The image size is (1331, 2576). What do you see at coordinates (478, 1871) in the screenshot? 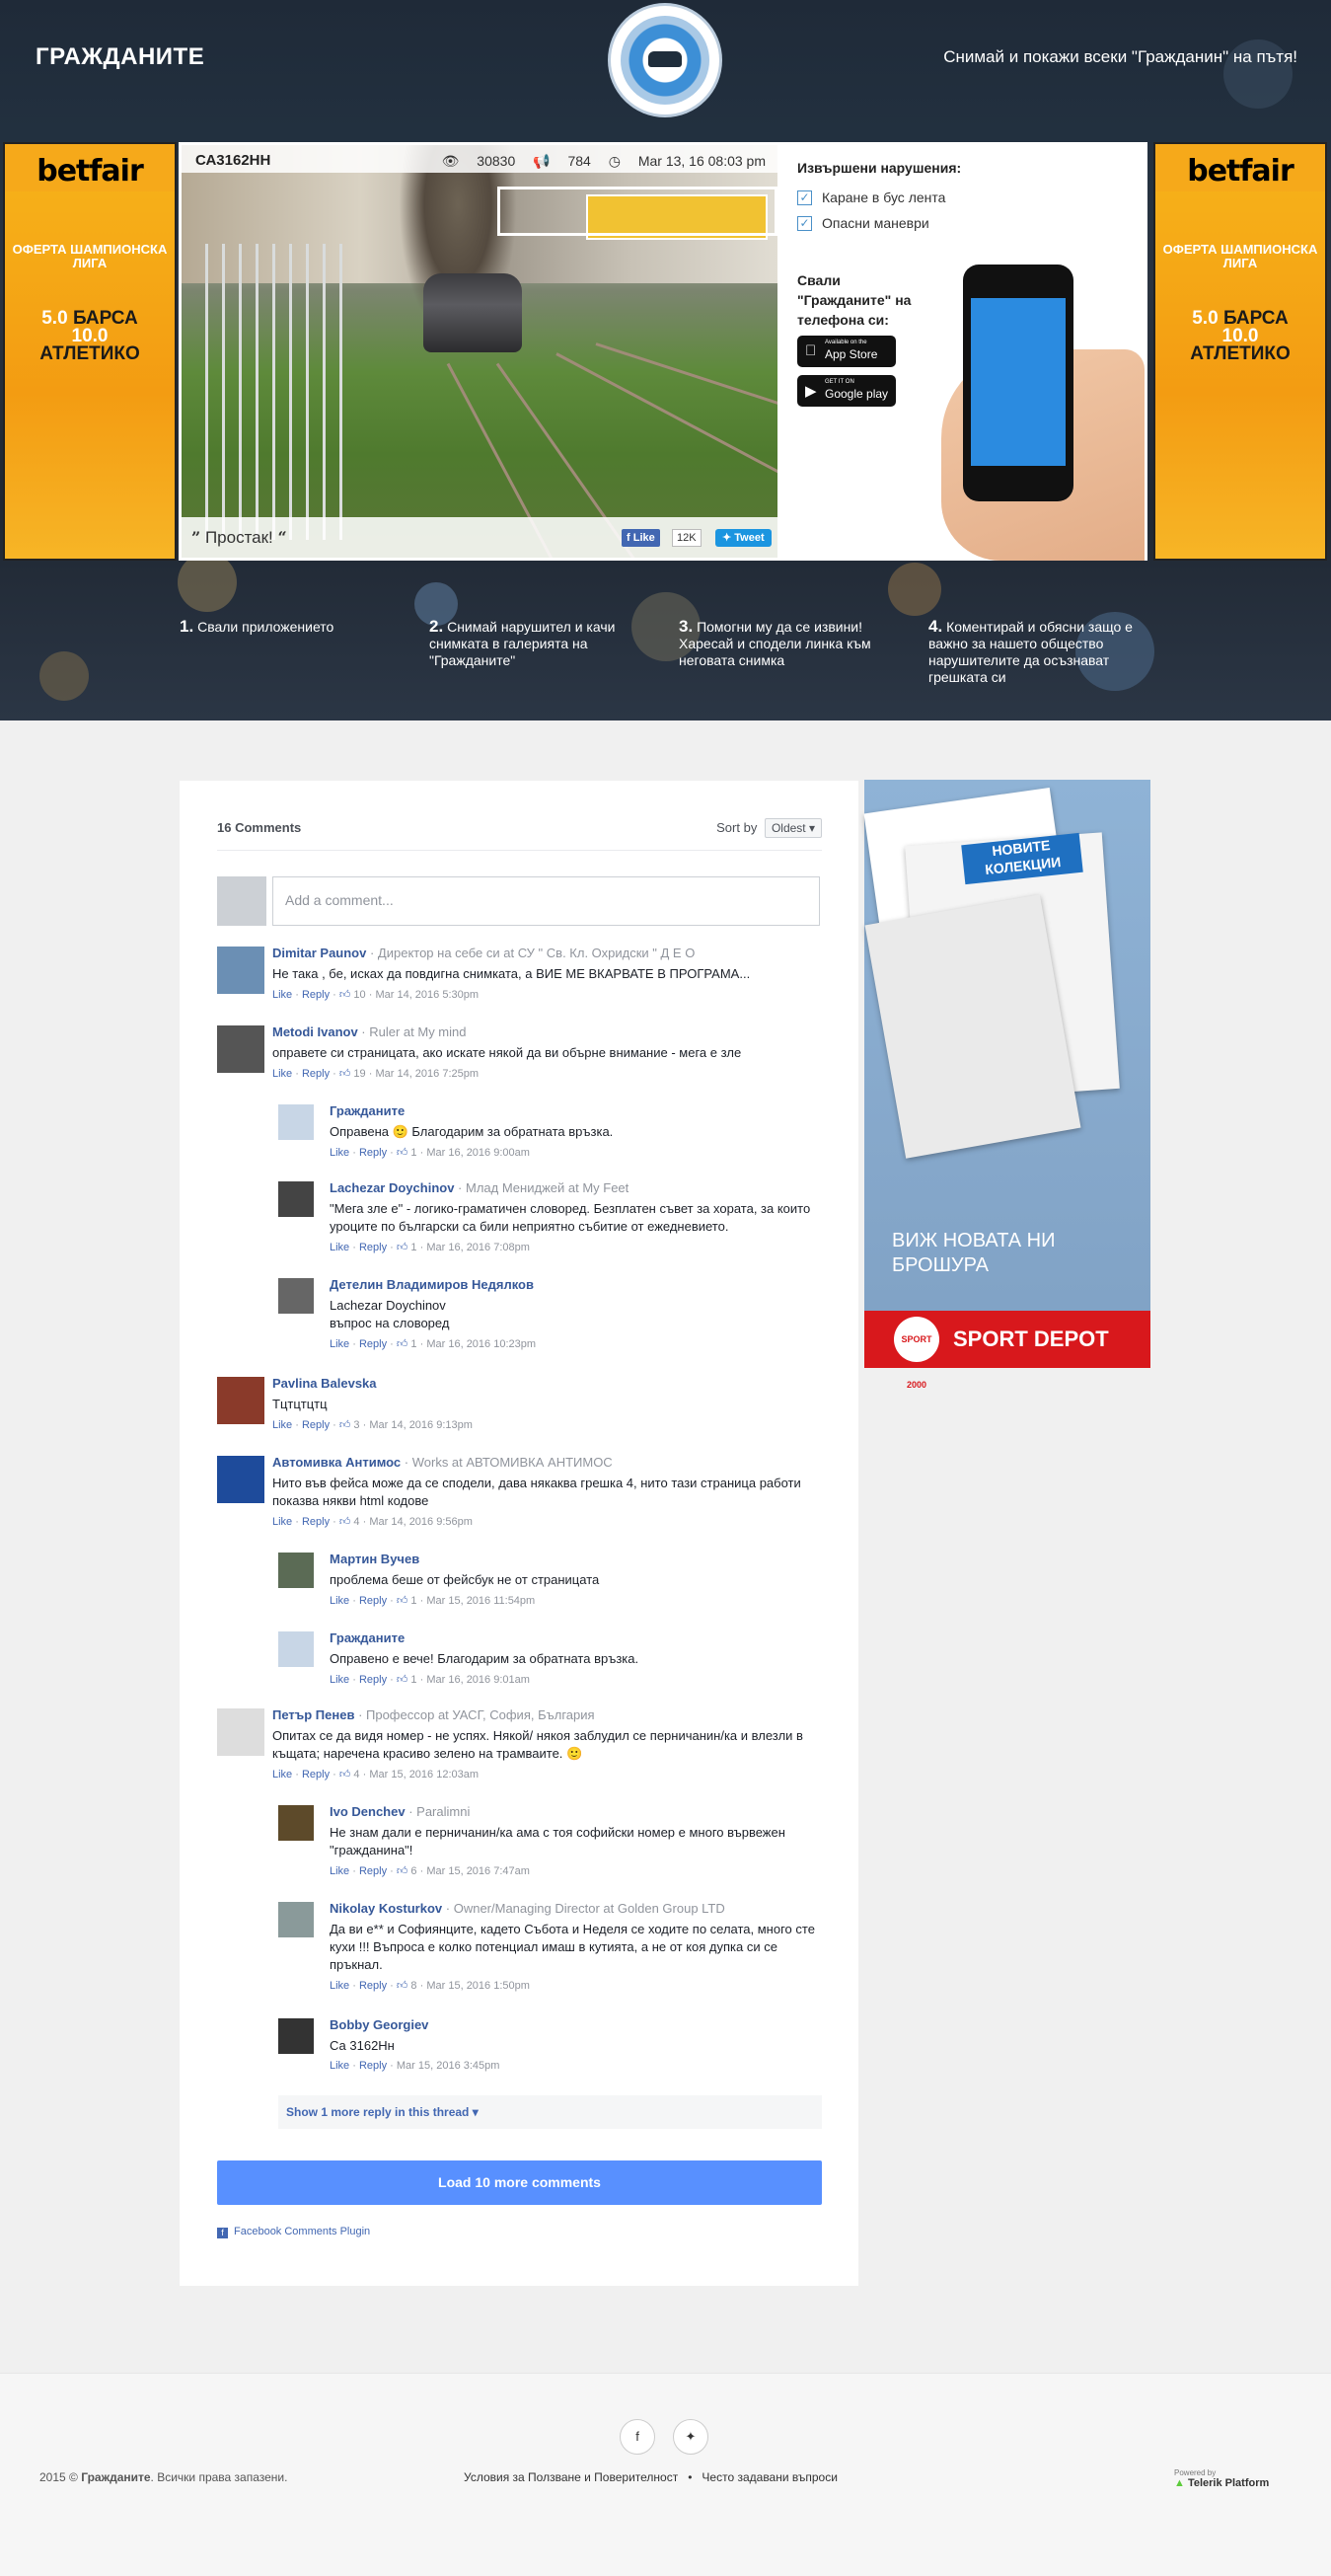
I see `comment-date: Mar 15, 2016 7:47am` at bounding box center [478, 1871].